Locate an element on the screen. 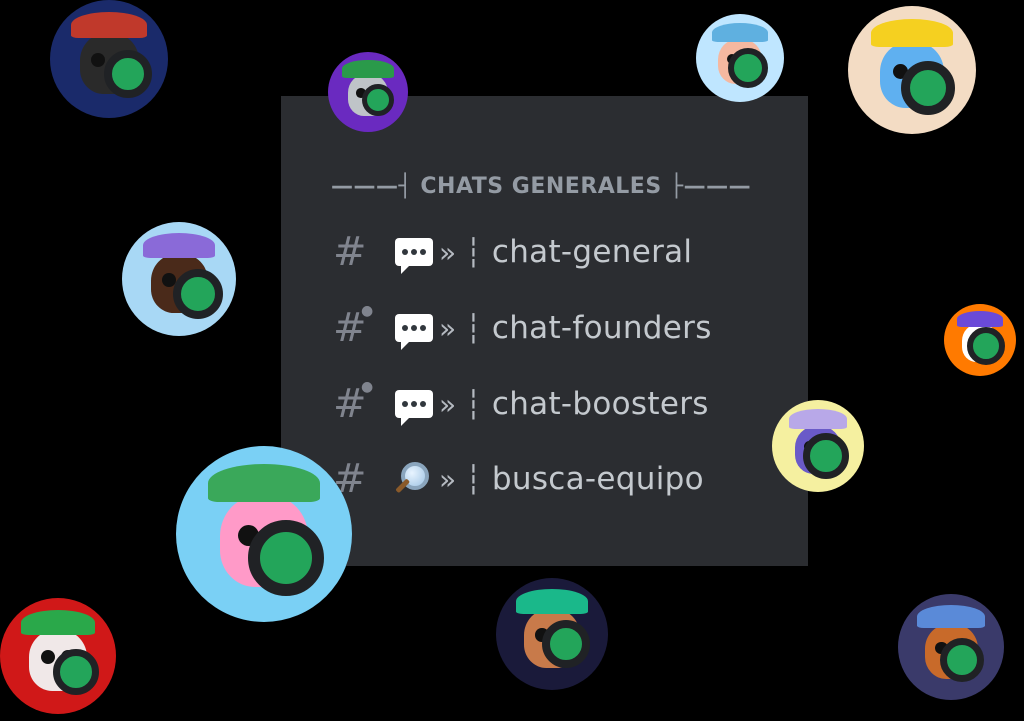 Image resolution: width=1024 pixels, height=721 pixels. channel-name: chat-boosters is located at coordinates (600, 404).